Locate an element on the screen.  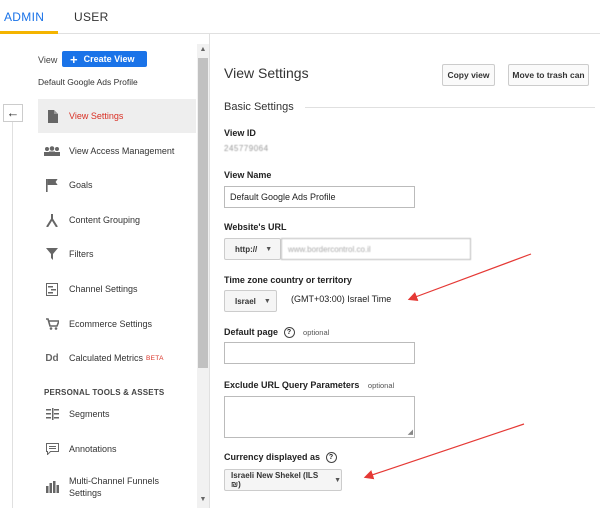
view-name-label: View Name is located at coordinates (248, 175).